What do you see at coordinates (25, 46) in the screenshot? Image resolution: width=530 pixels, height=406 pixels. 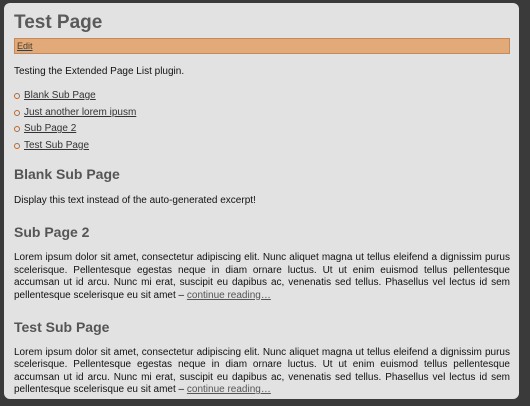 I see `edit-link: Edit` at bounding box center [25, 46].